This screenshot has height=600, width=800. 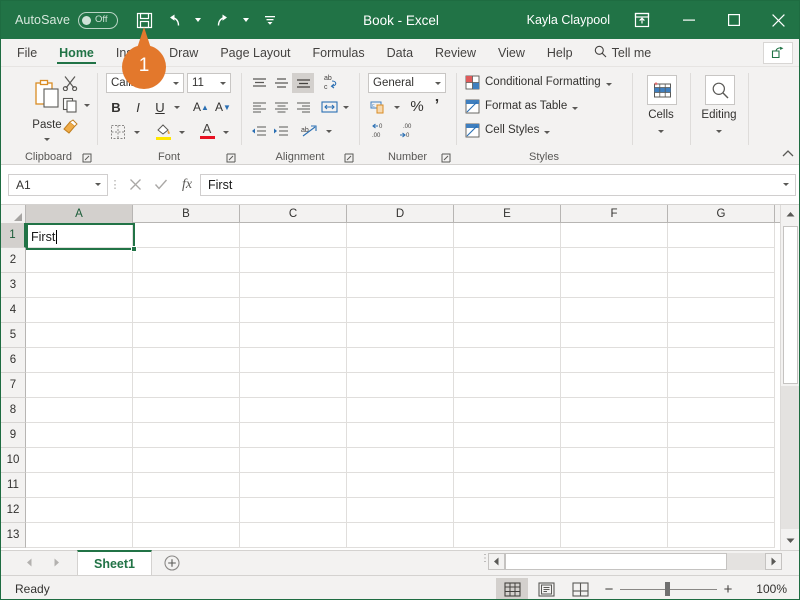 I want to click on cell-C11, so click(x=293, y=485).